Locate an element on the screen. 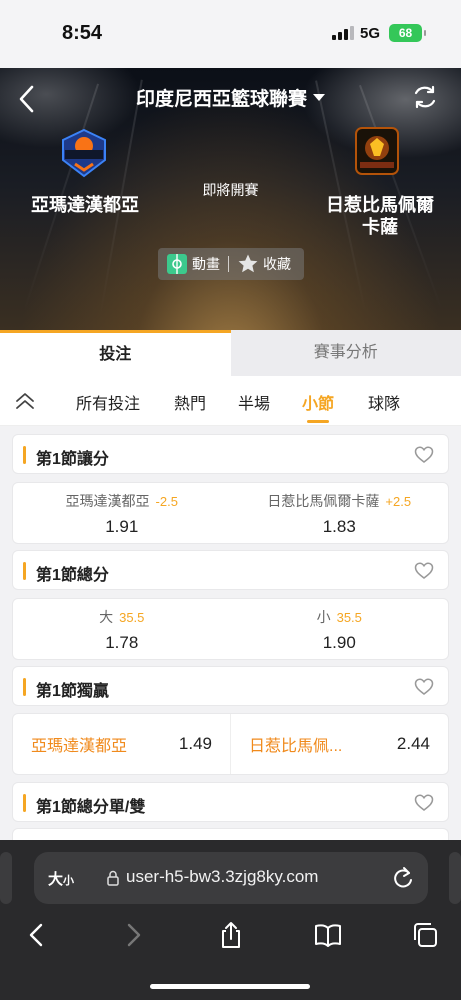 The image size is (461, 1000). subtab-all-bets: 所有投注 is located at coordinates (108, 402).